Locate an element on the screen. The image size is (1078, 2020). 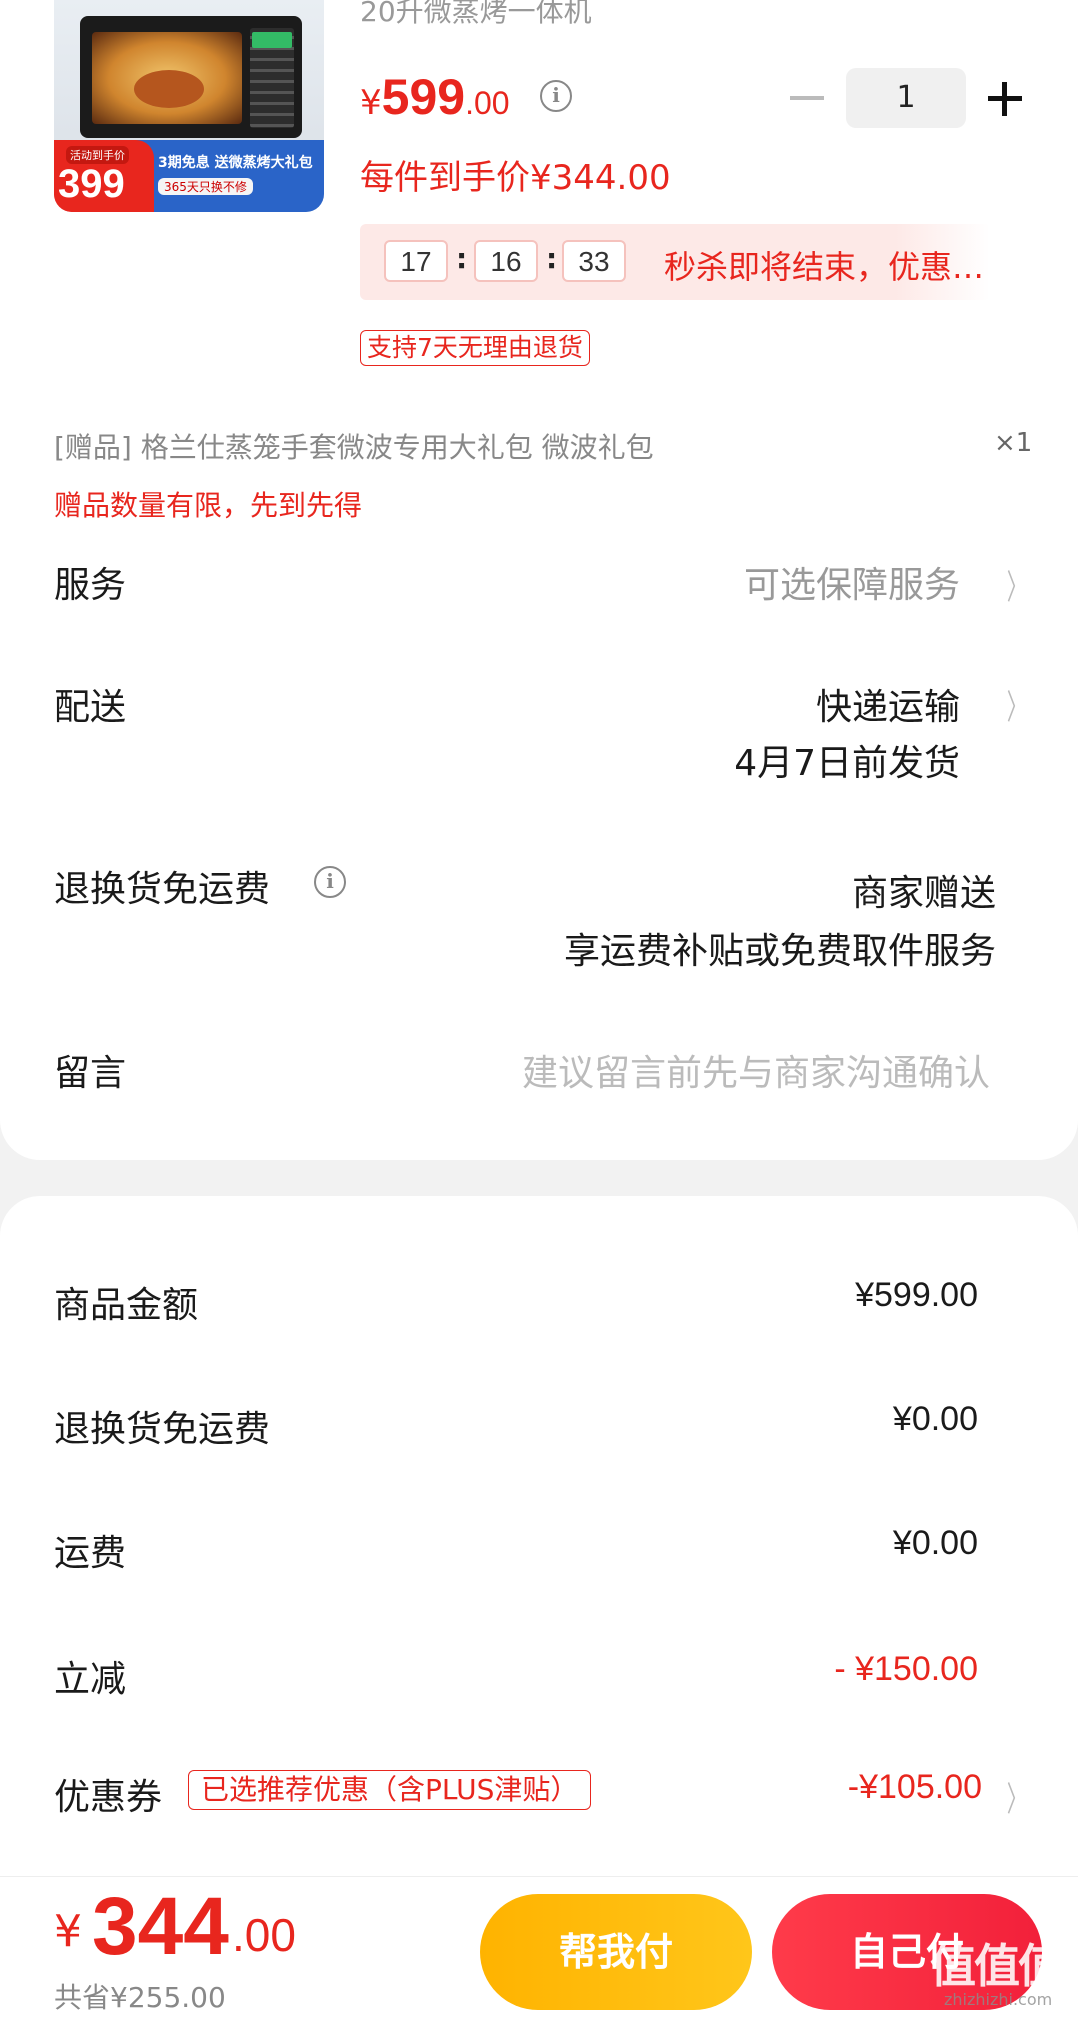
return-fee-value-1: 商家赠送 is located at coordinates (923, 893).